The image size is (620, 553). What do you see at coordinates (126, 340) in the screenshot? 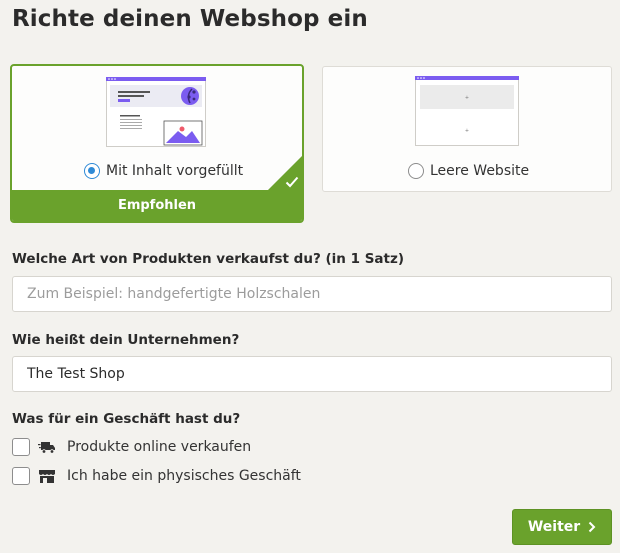
I see `company-question-label: Wie heißt dein Unternehmen?` at bounding box center [126, 340].